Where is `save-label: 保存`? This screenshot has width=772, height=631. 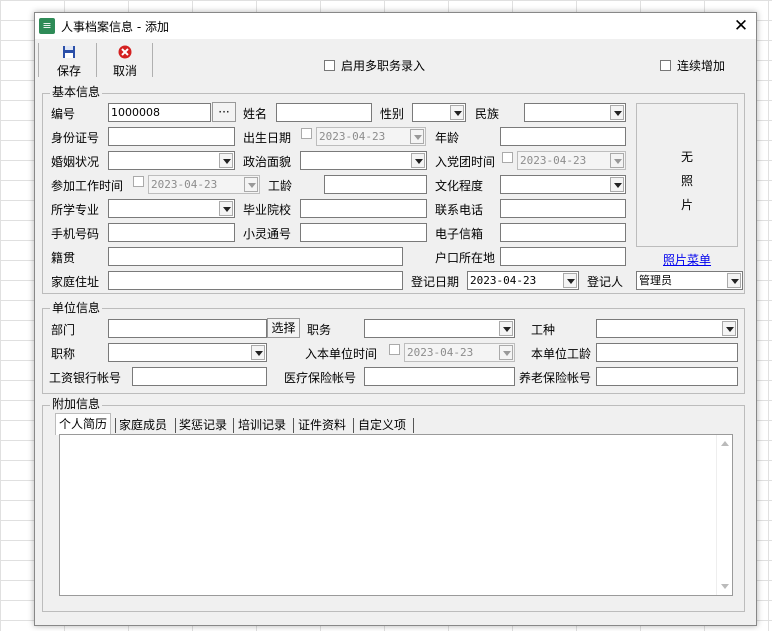 save-label: 保存 is located at coordinates (68, 71).